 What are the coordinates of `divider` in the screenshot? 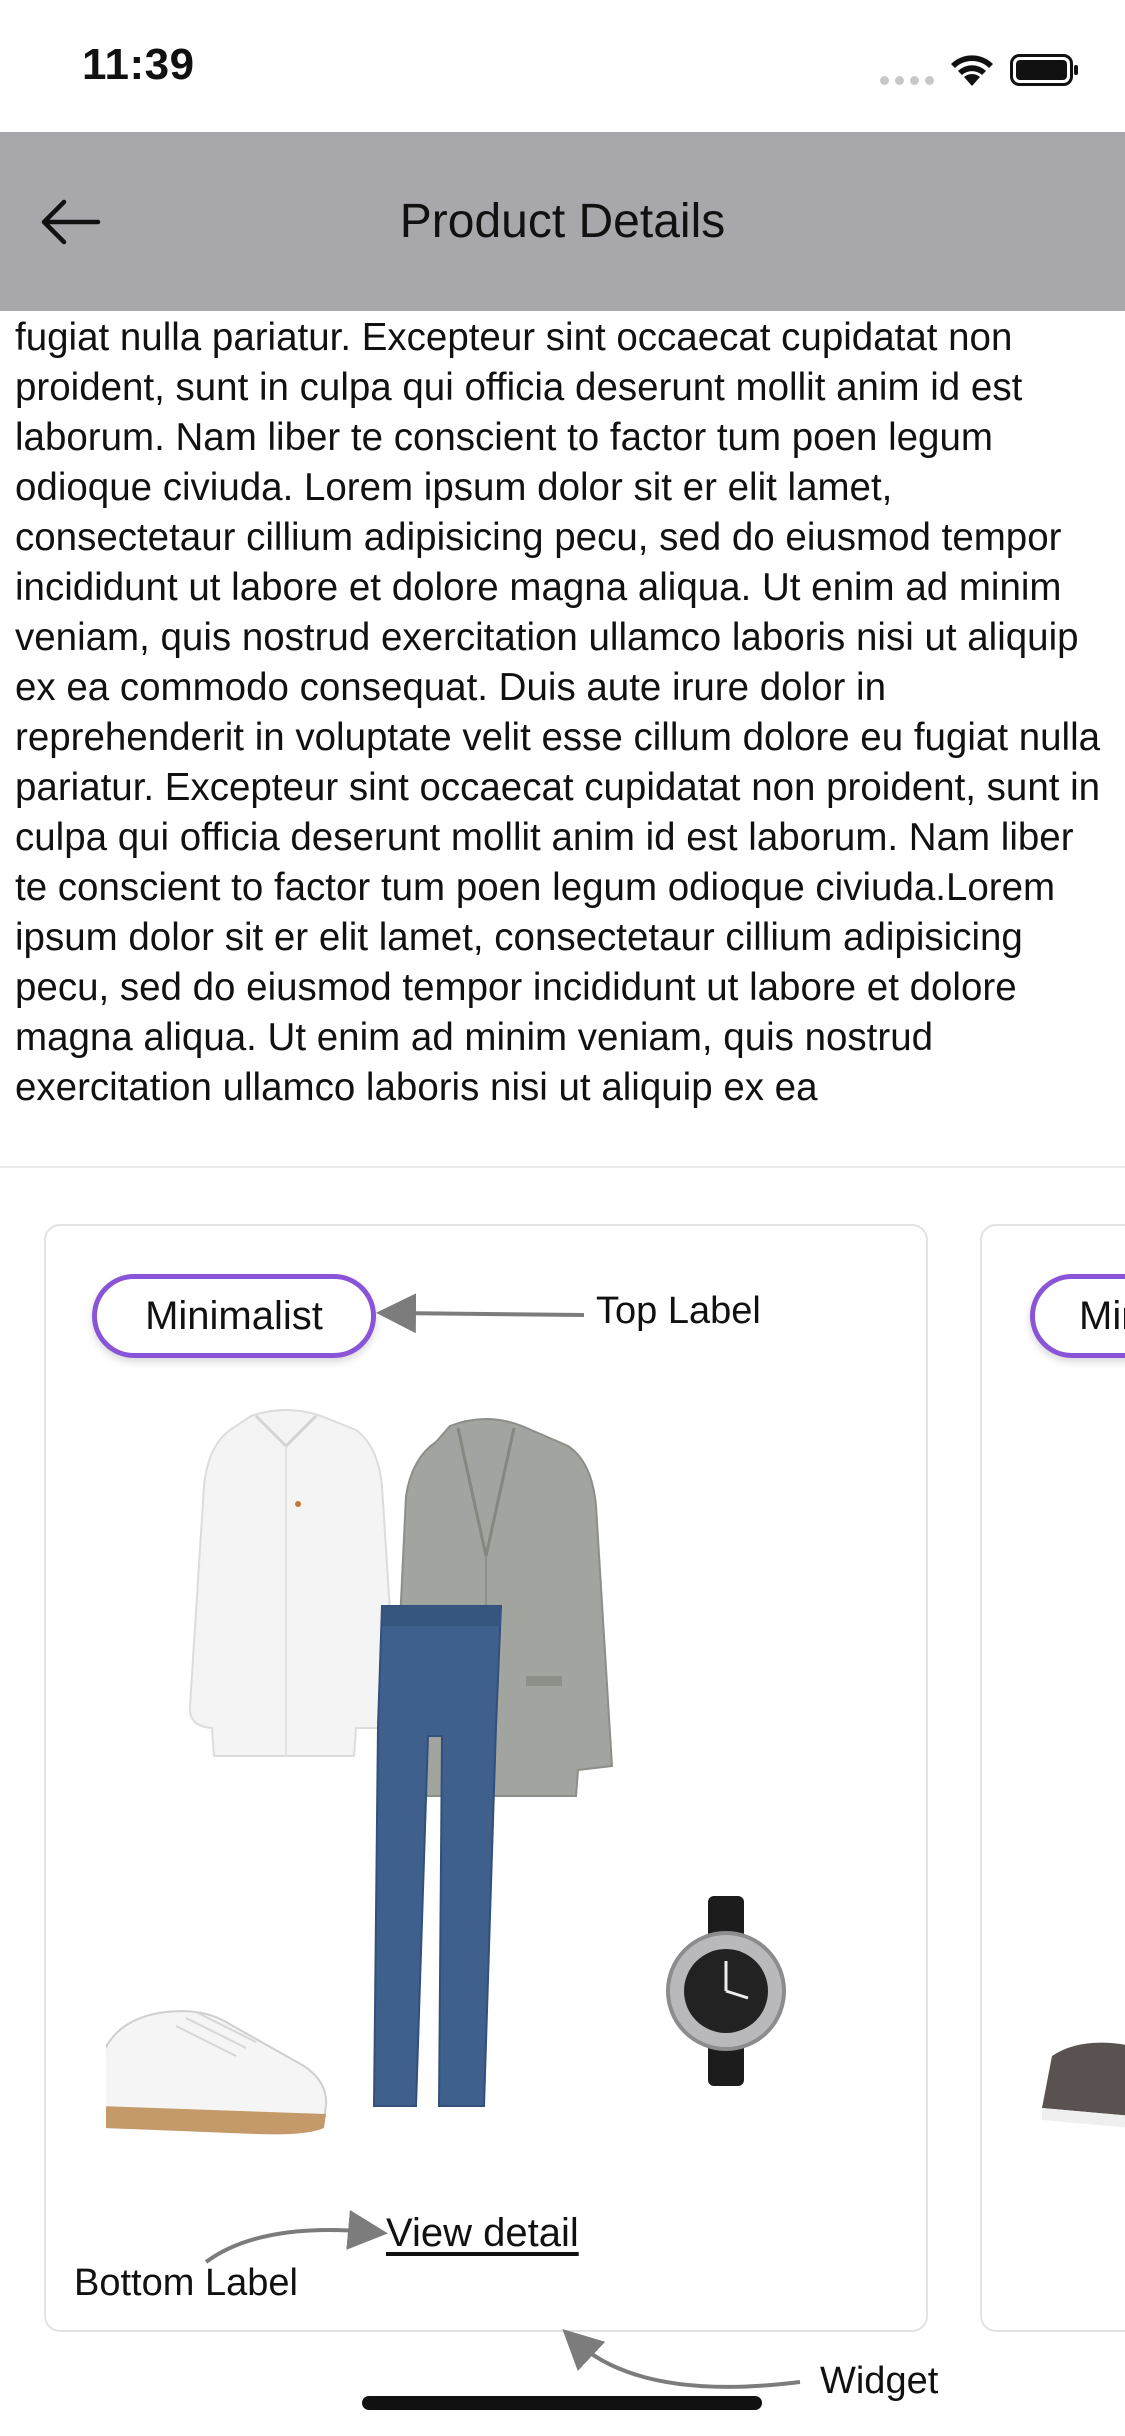 It's located at (562, 1167).